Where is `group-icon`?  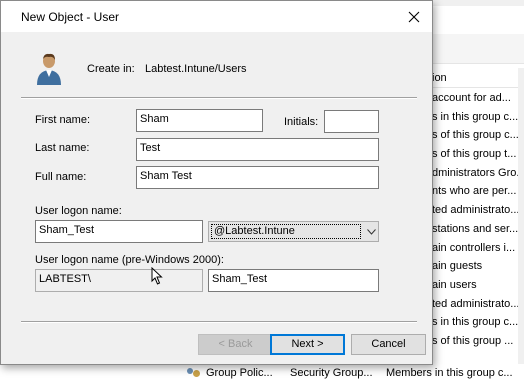
group-icon is located at coordinates (194, 373).